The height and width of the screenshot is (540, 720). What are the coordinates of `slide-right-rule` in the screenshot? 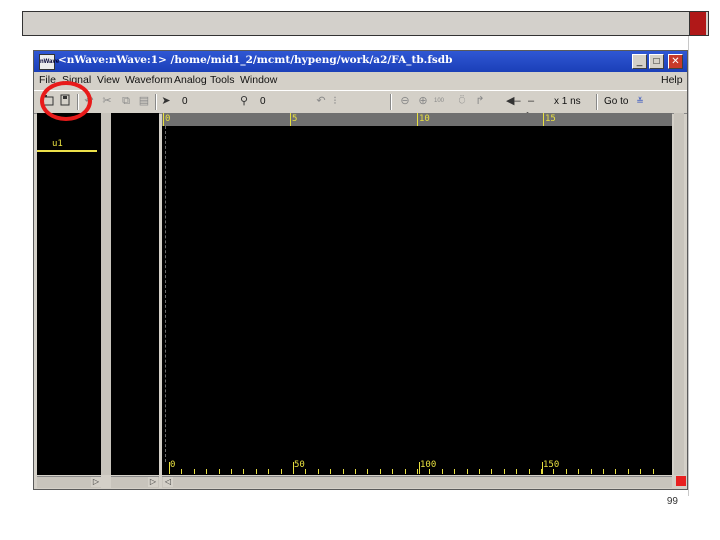 It's located at (688, 266).